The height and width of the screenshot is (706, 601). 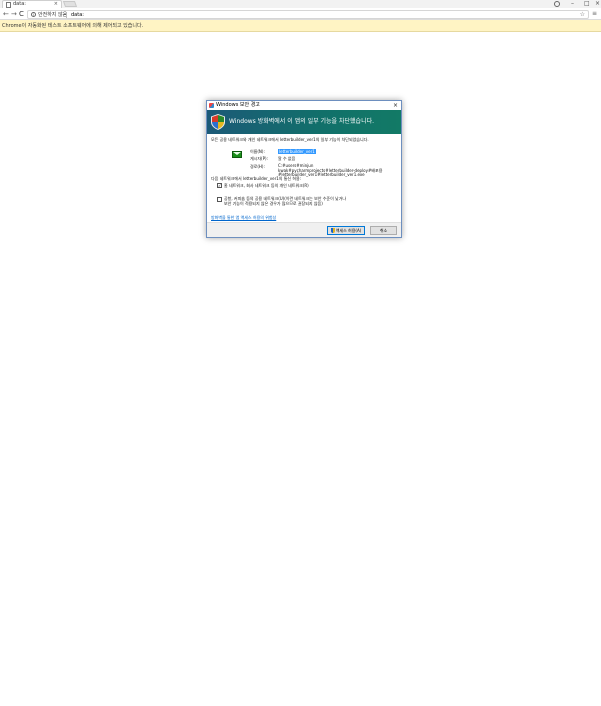 I want to click on minimize-button: –, so click(x=572, y=4).